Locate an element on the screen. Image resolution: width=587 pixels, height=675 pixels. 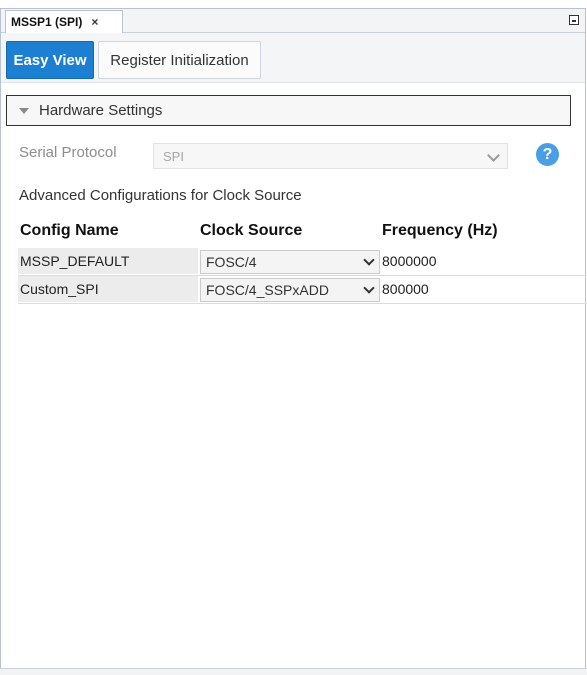
document-tab-title: MSSP1 (SPI) is located at coordinates (47, 22).